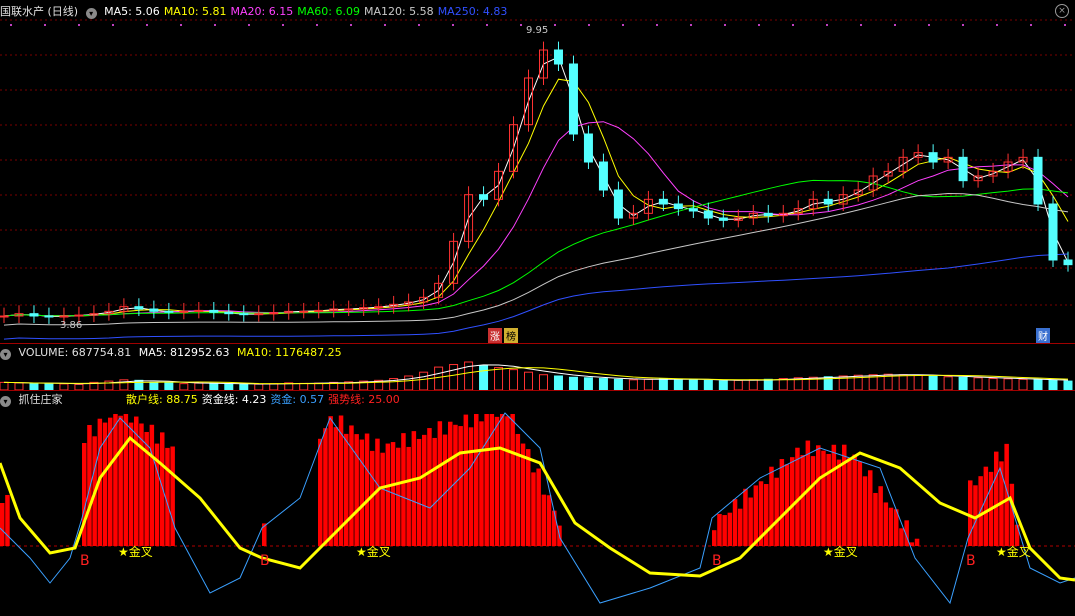  I want to click on volume-chart, so click(537, 376).